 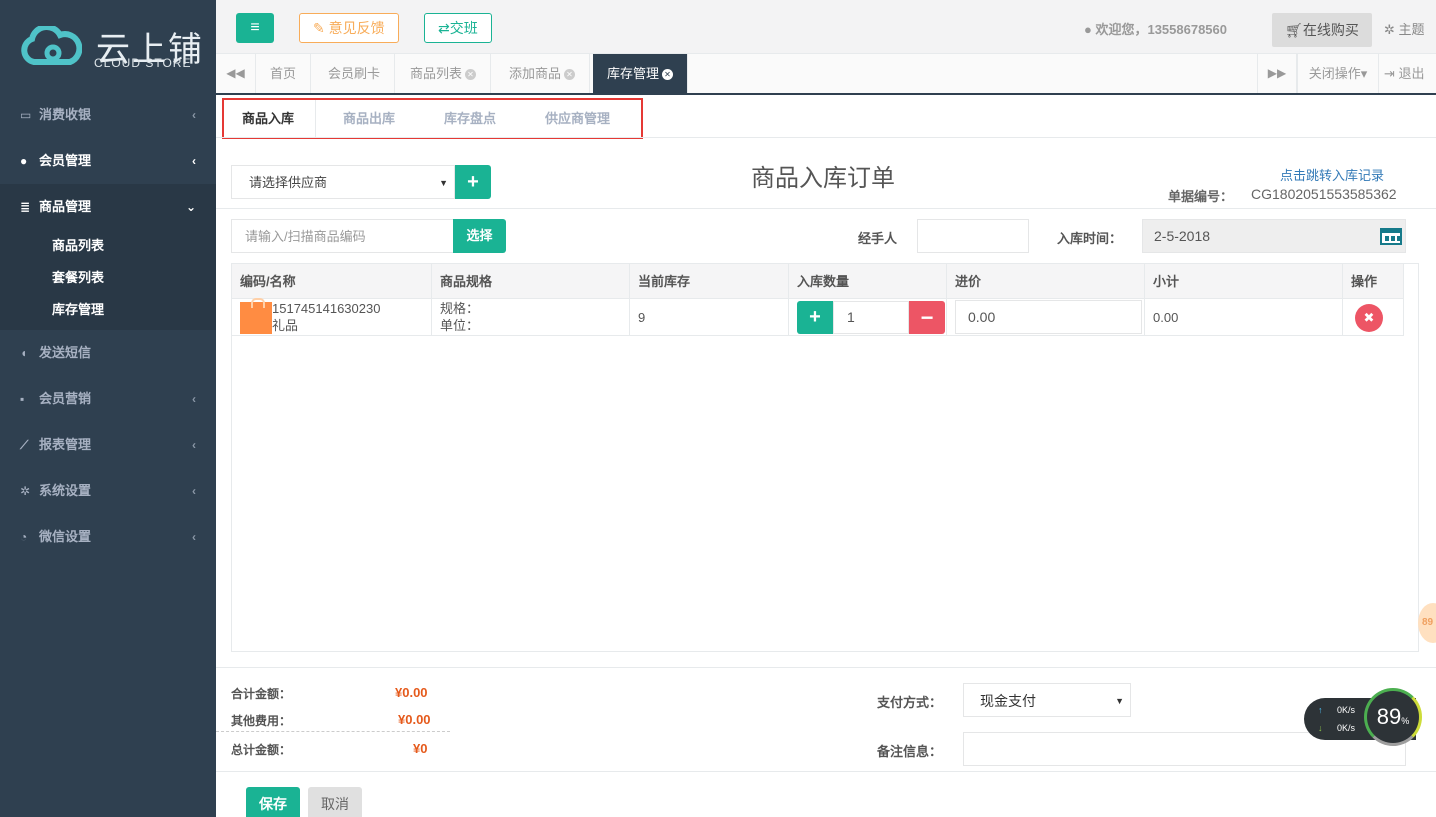 I want to click on column-header: 商品规格, so click(x=531, y=281).